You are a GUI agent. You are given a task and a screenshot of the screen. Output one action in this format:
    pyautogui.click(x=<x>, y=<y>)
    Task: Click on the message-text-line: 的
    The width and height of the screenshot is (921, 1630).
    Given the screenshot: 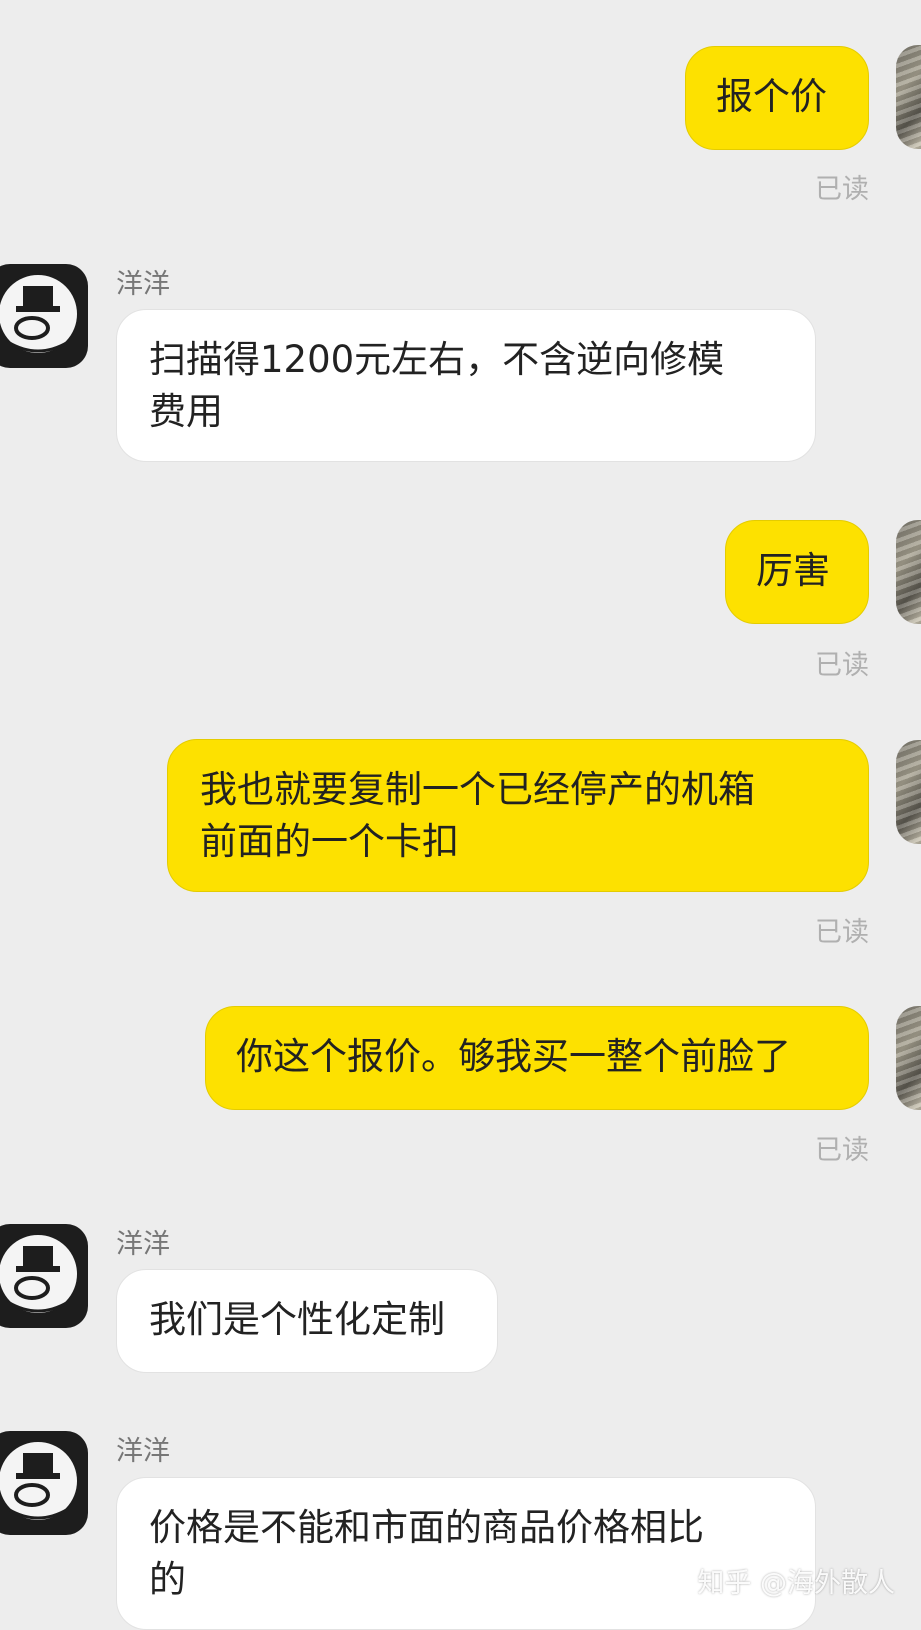 What is the action you would take?
    pyautogui.click(x=167, y=1579)
    